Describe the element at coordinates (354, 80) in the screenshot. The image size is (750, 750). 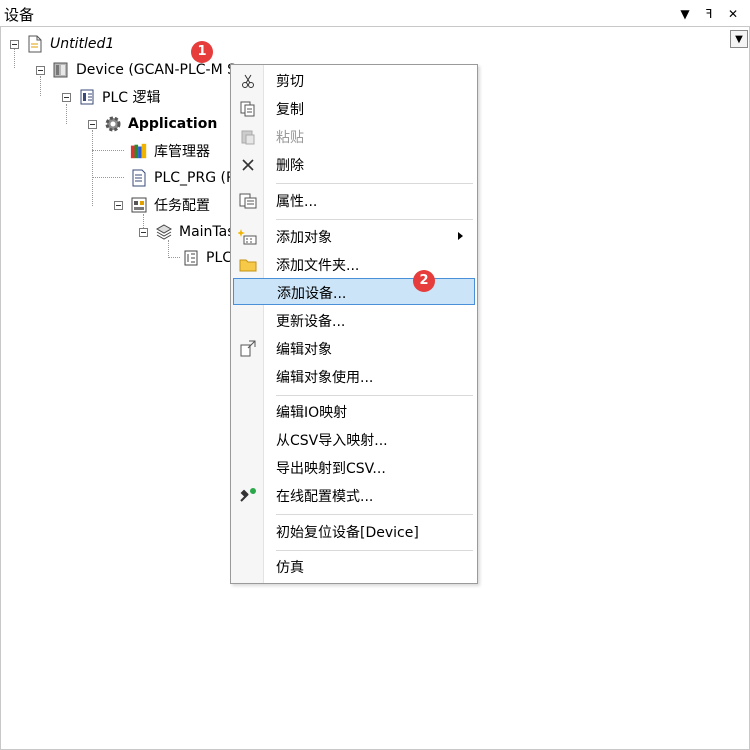
I see `menu-item-cut: 剪切` at that location.